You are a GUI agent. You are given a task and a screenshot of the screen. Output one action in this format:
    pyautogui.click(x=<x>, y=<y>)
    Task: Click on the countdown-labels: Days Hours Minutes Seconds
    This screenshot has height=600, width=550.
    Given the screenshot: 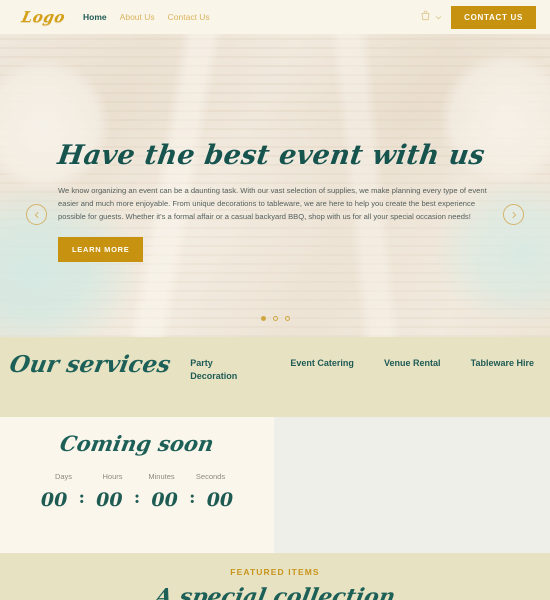 What is the action you would take?
    pyautogui.click(x=137, y=476)
    